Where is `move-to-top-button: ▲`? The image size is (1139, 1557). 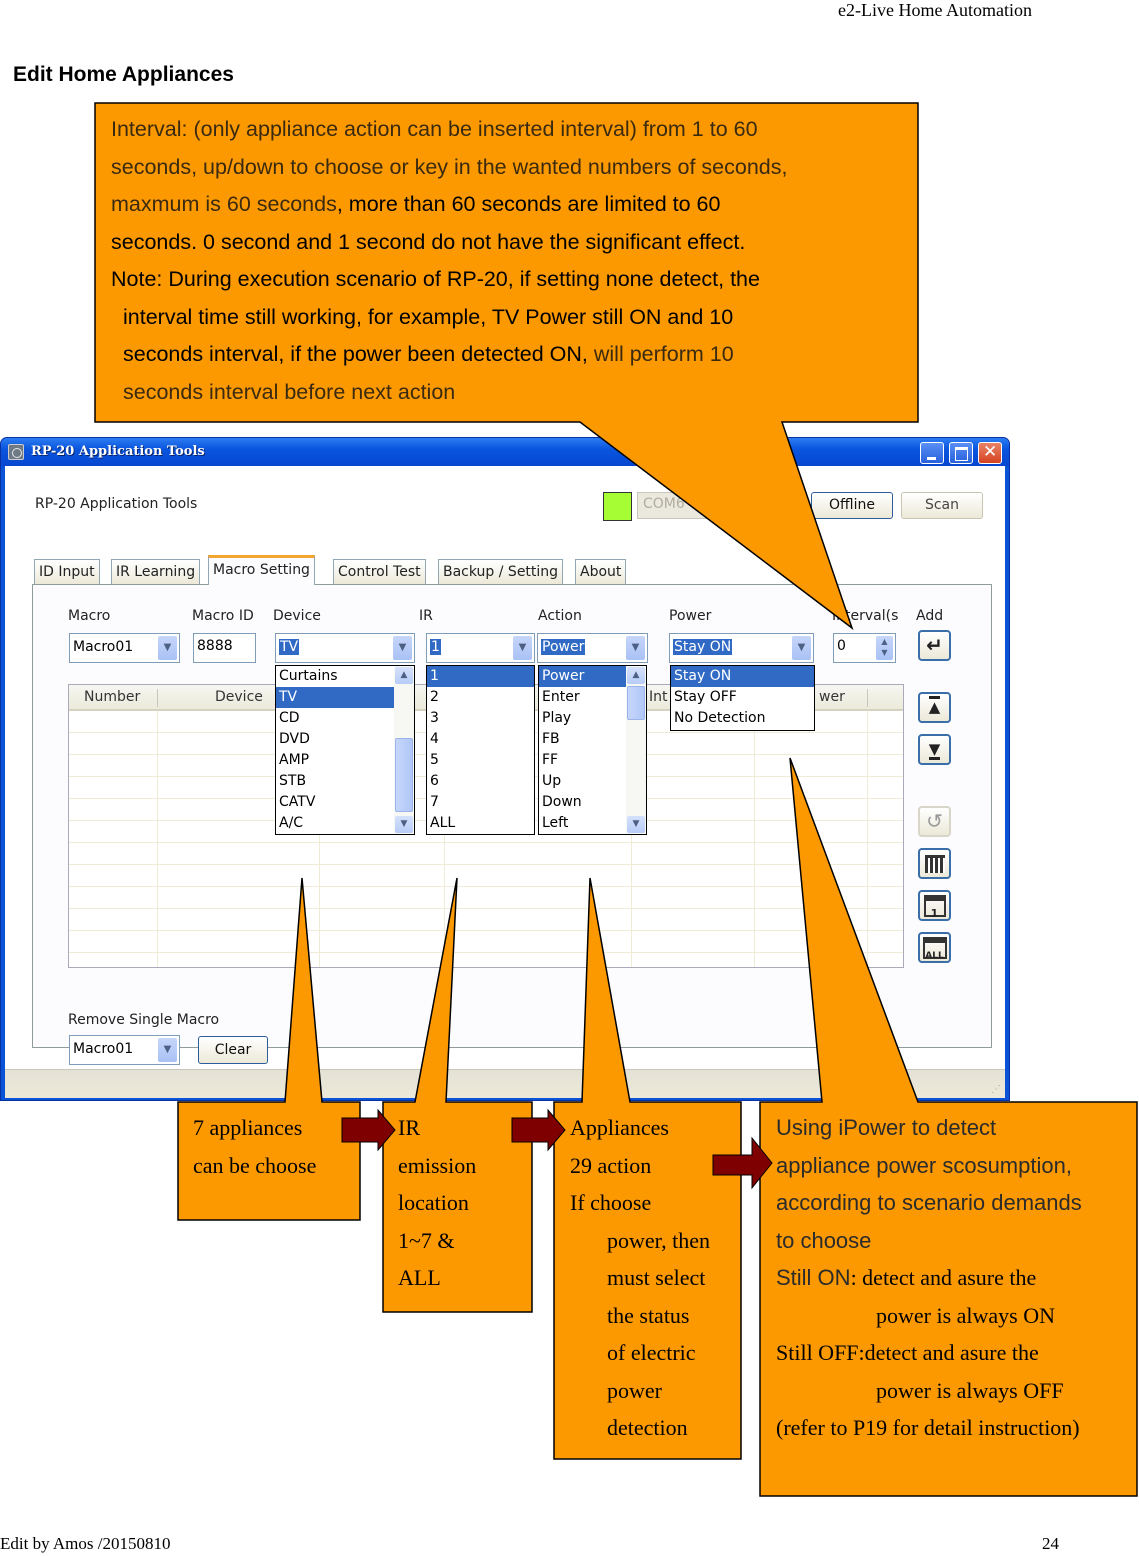
move-to-top-button: ▲ is located at coordinates (934, 707).